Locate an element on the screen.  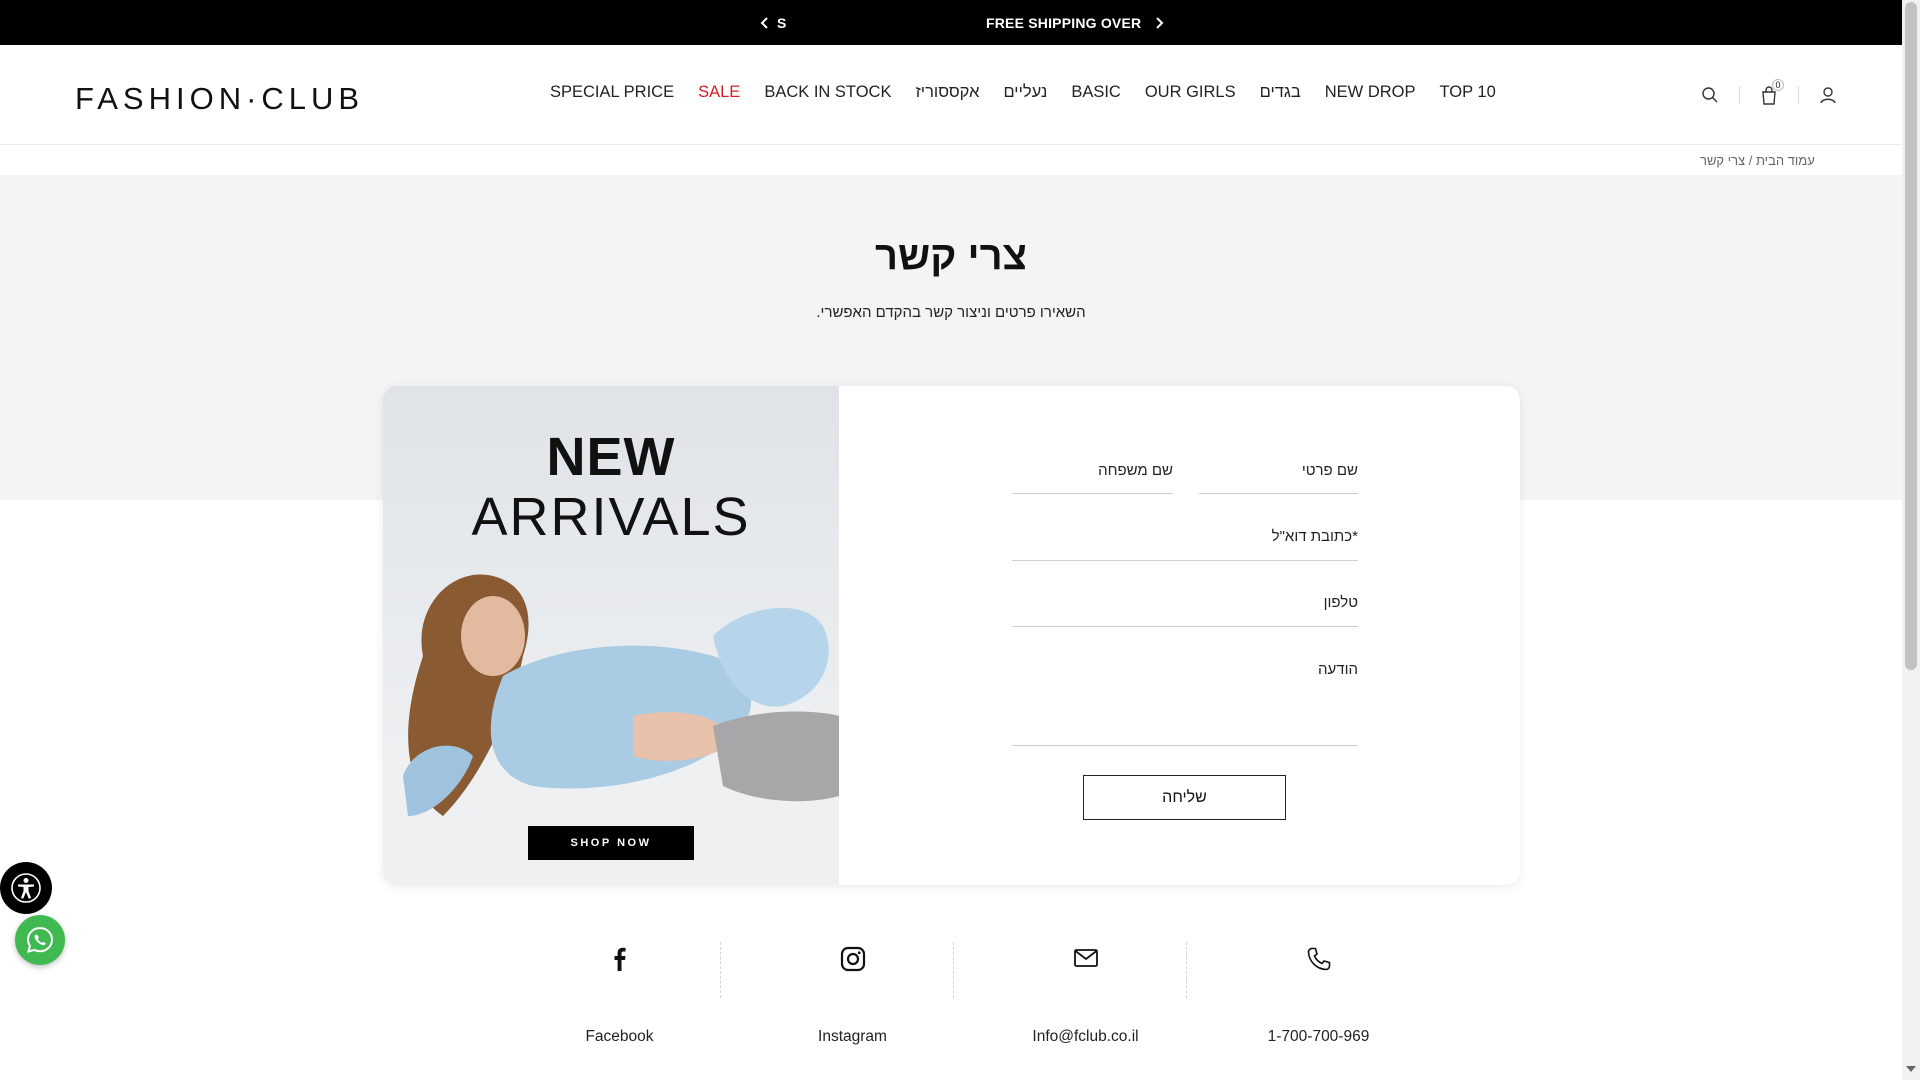
announcement-bar: S FREE SHIPPING OVER is located at coordinates (951, 22).